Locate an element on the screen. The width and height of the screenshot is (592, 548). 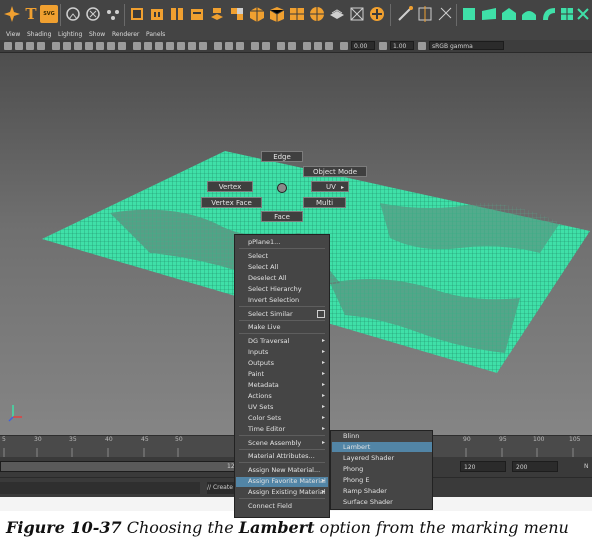
ctx-item-metadata: Metadata is located at coordinates (263, 385).